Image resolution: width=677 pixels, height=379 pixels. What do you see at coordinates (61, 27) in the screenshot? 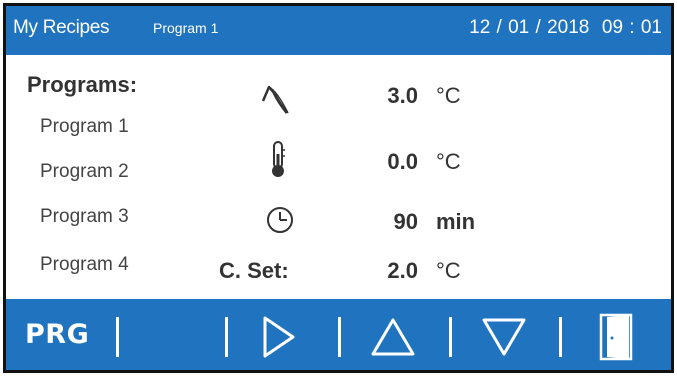
I see `app-title: My Recipes` at bounding box center [61, 27].